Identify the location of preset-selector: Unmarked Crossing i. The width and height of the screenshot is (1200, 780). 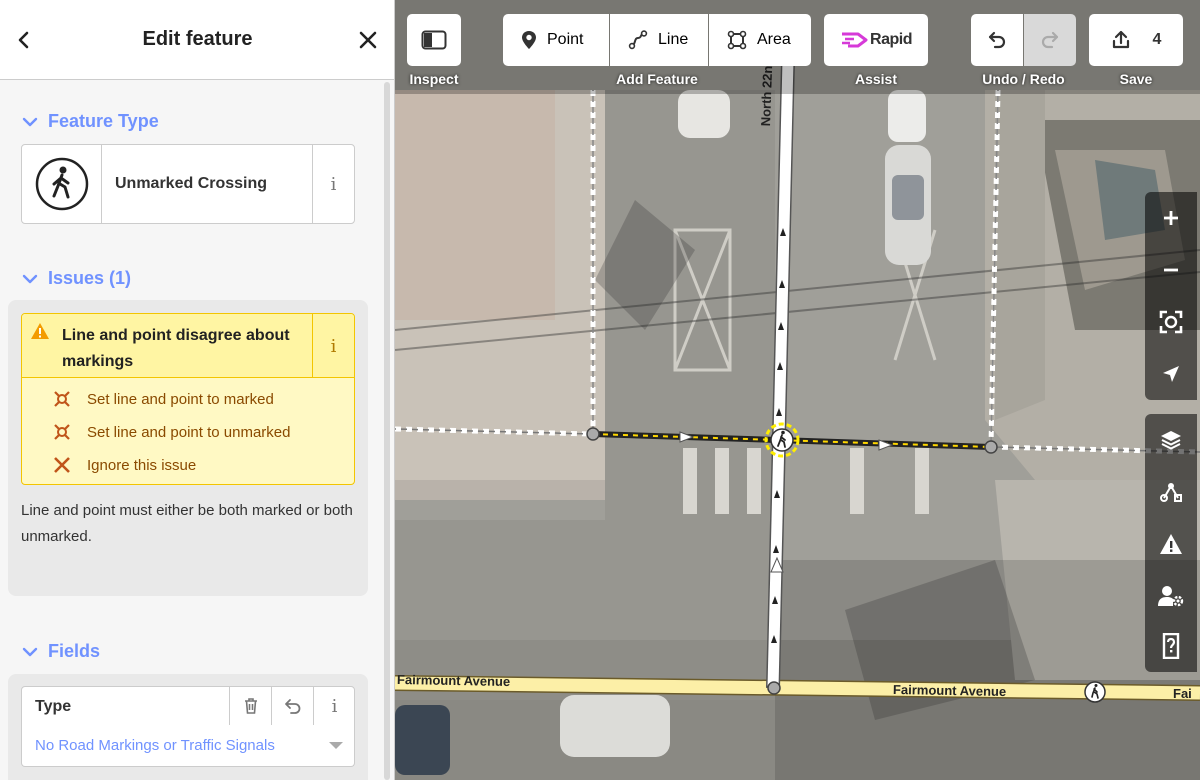
(188, 184).